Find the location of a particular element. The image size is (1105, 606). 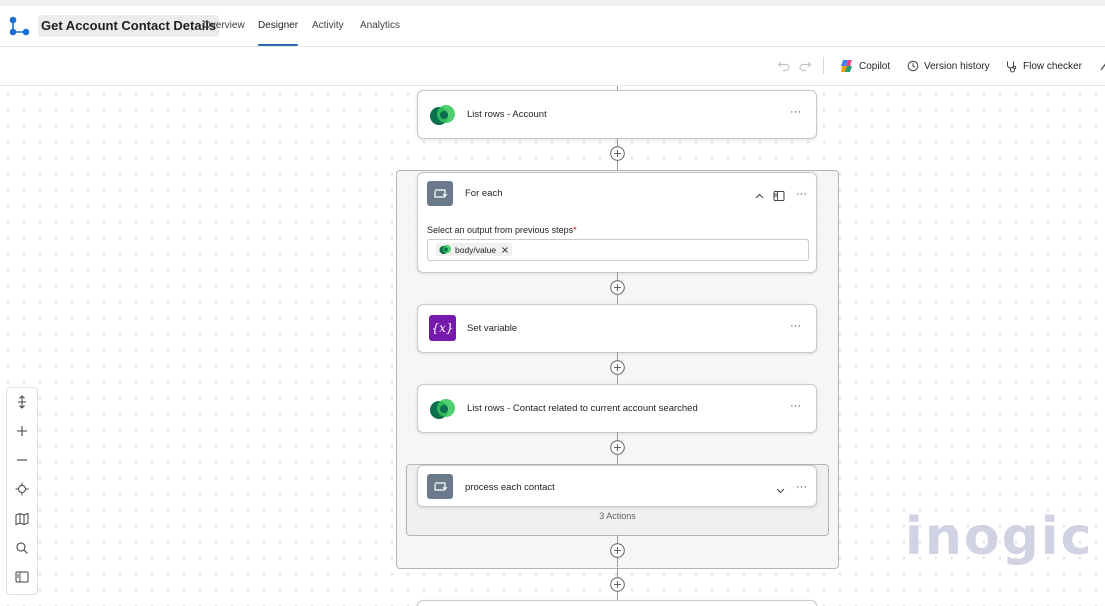

variable-icon: {x} is located at coordinates (442, 328).